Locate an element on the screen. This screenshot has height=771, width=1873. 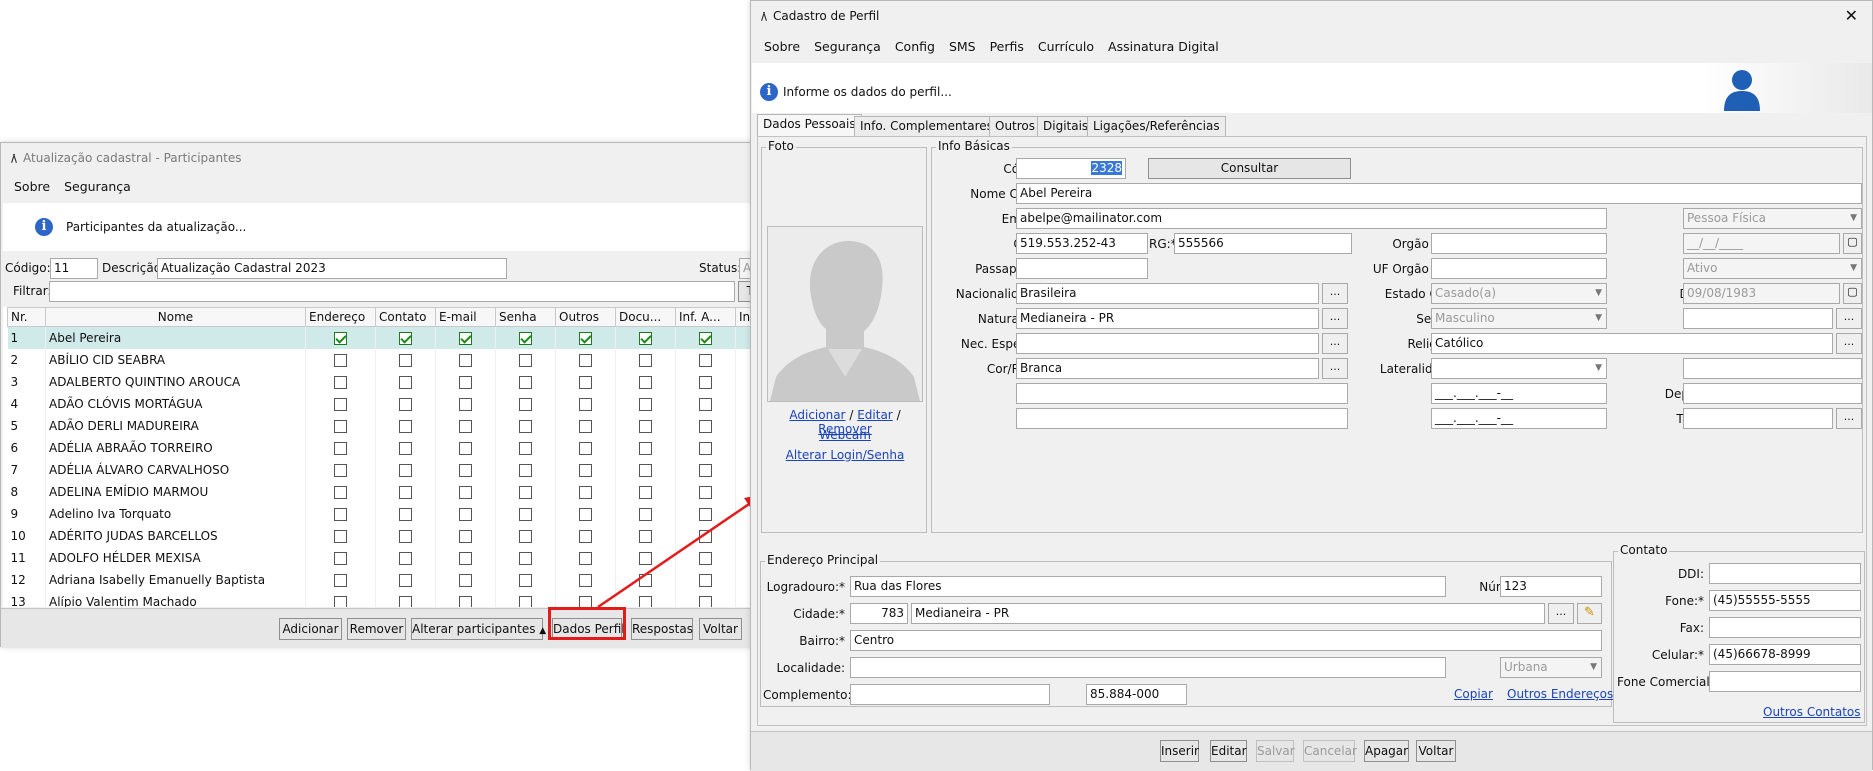
status-select: Ativo ▼ is located at coordinates (1772, 268).